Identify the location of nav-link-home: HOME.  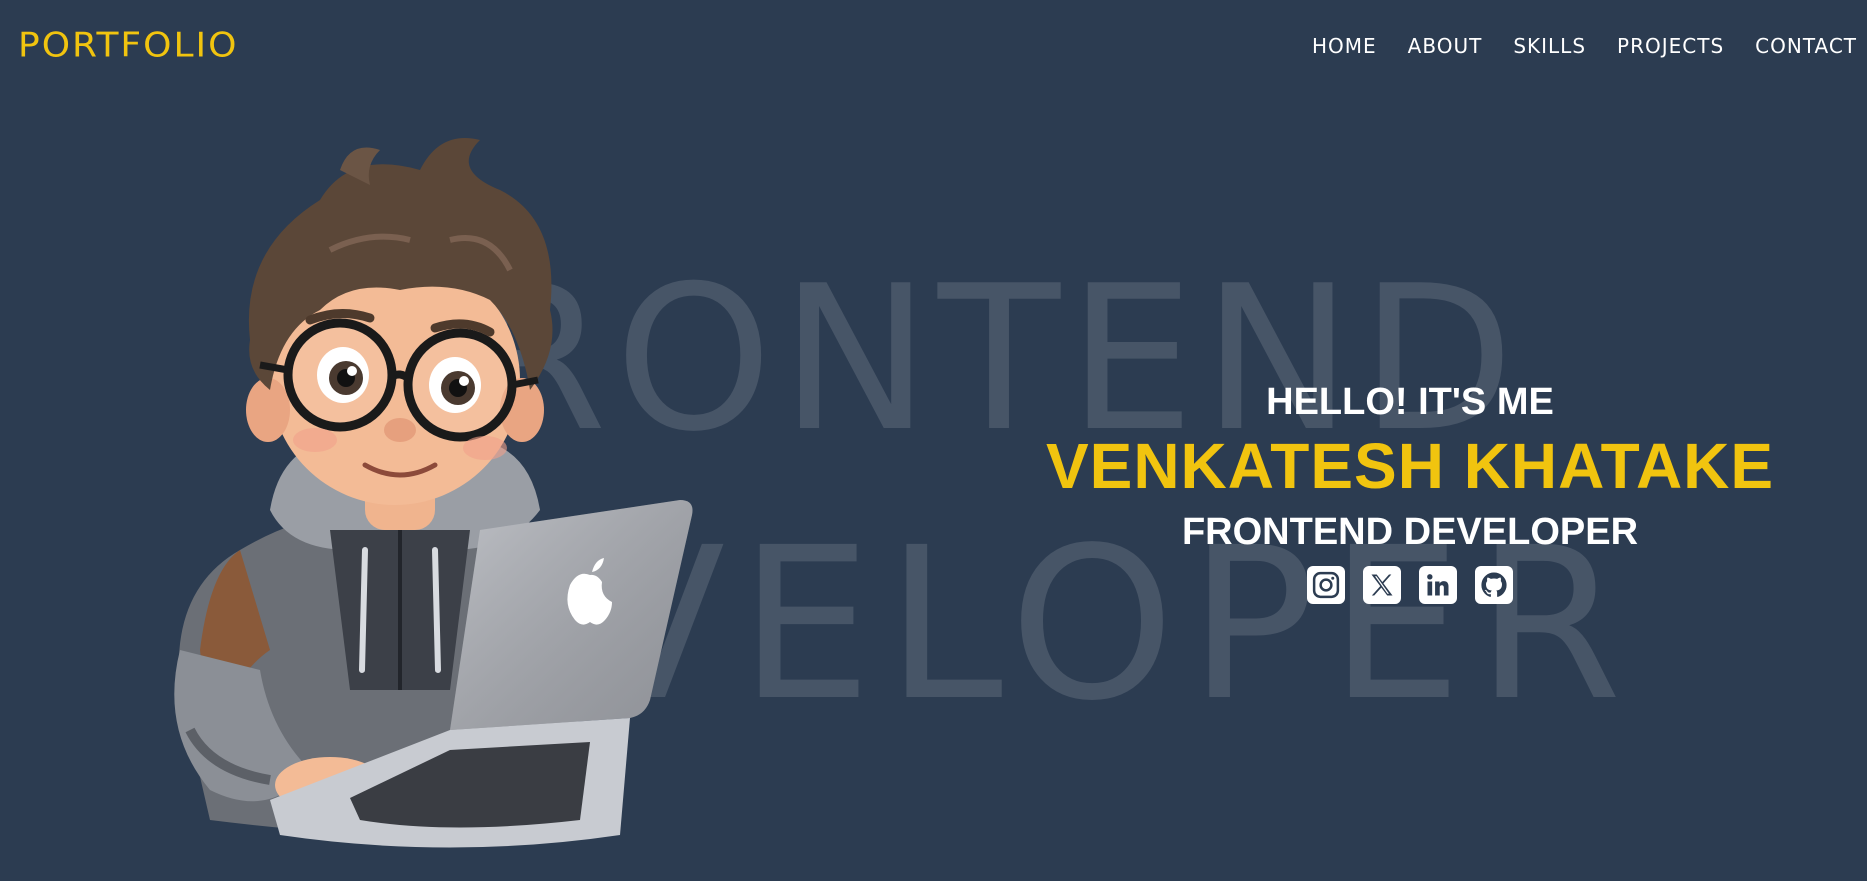
(1344, 46).